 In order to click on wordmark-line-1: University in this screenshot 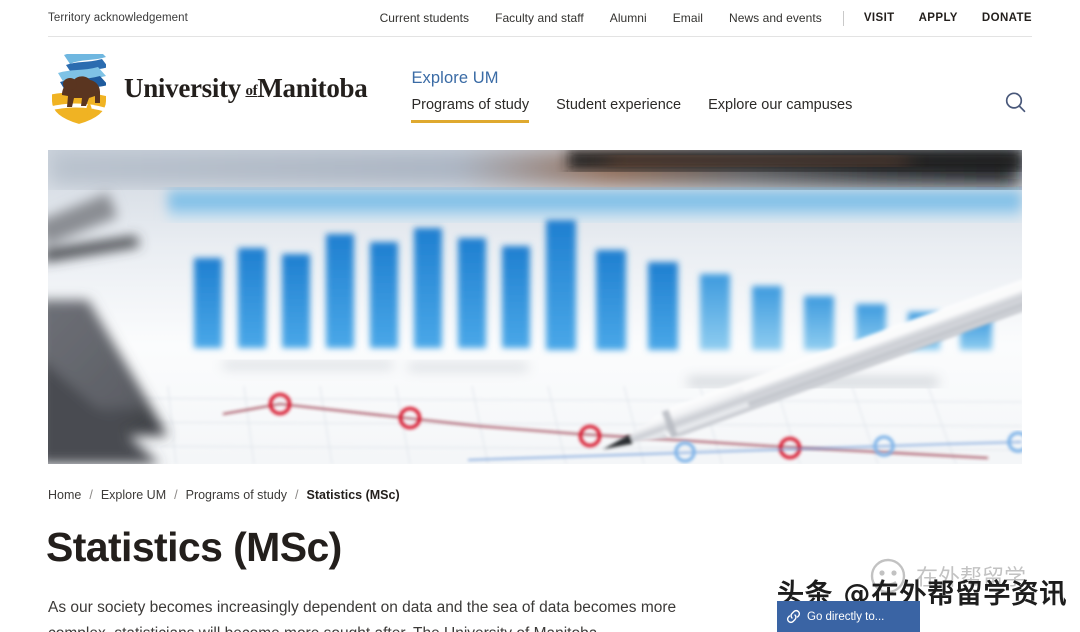, I will do `click(182, 88)`.